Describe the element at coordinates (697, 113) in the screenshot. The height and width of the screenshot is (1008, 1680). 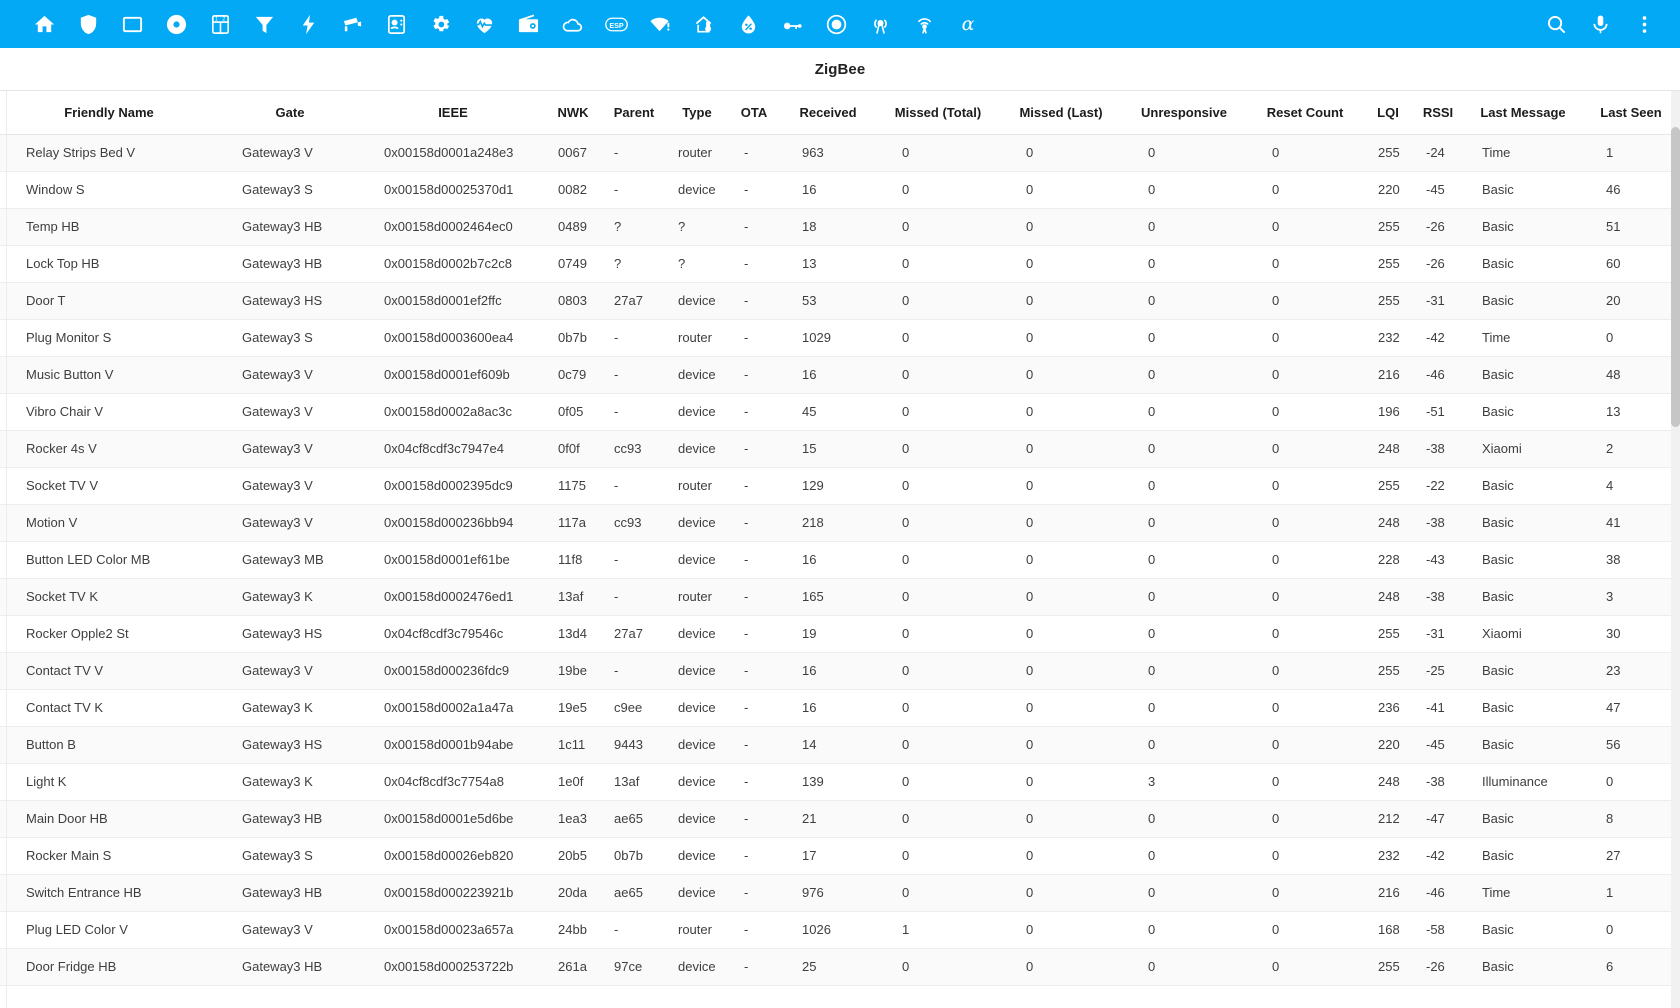
I see `column-header-type: Type` at that location.